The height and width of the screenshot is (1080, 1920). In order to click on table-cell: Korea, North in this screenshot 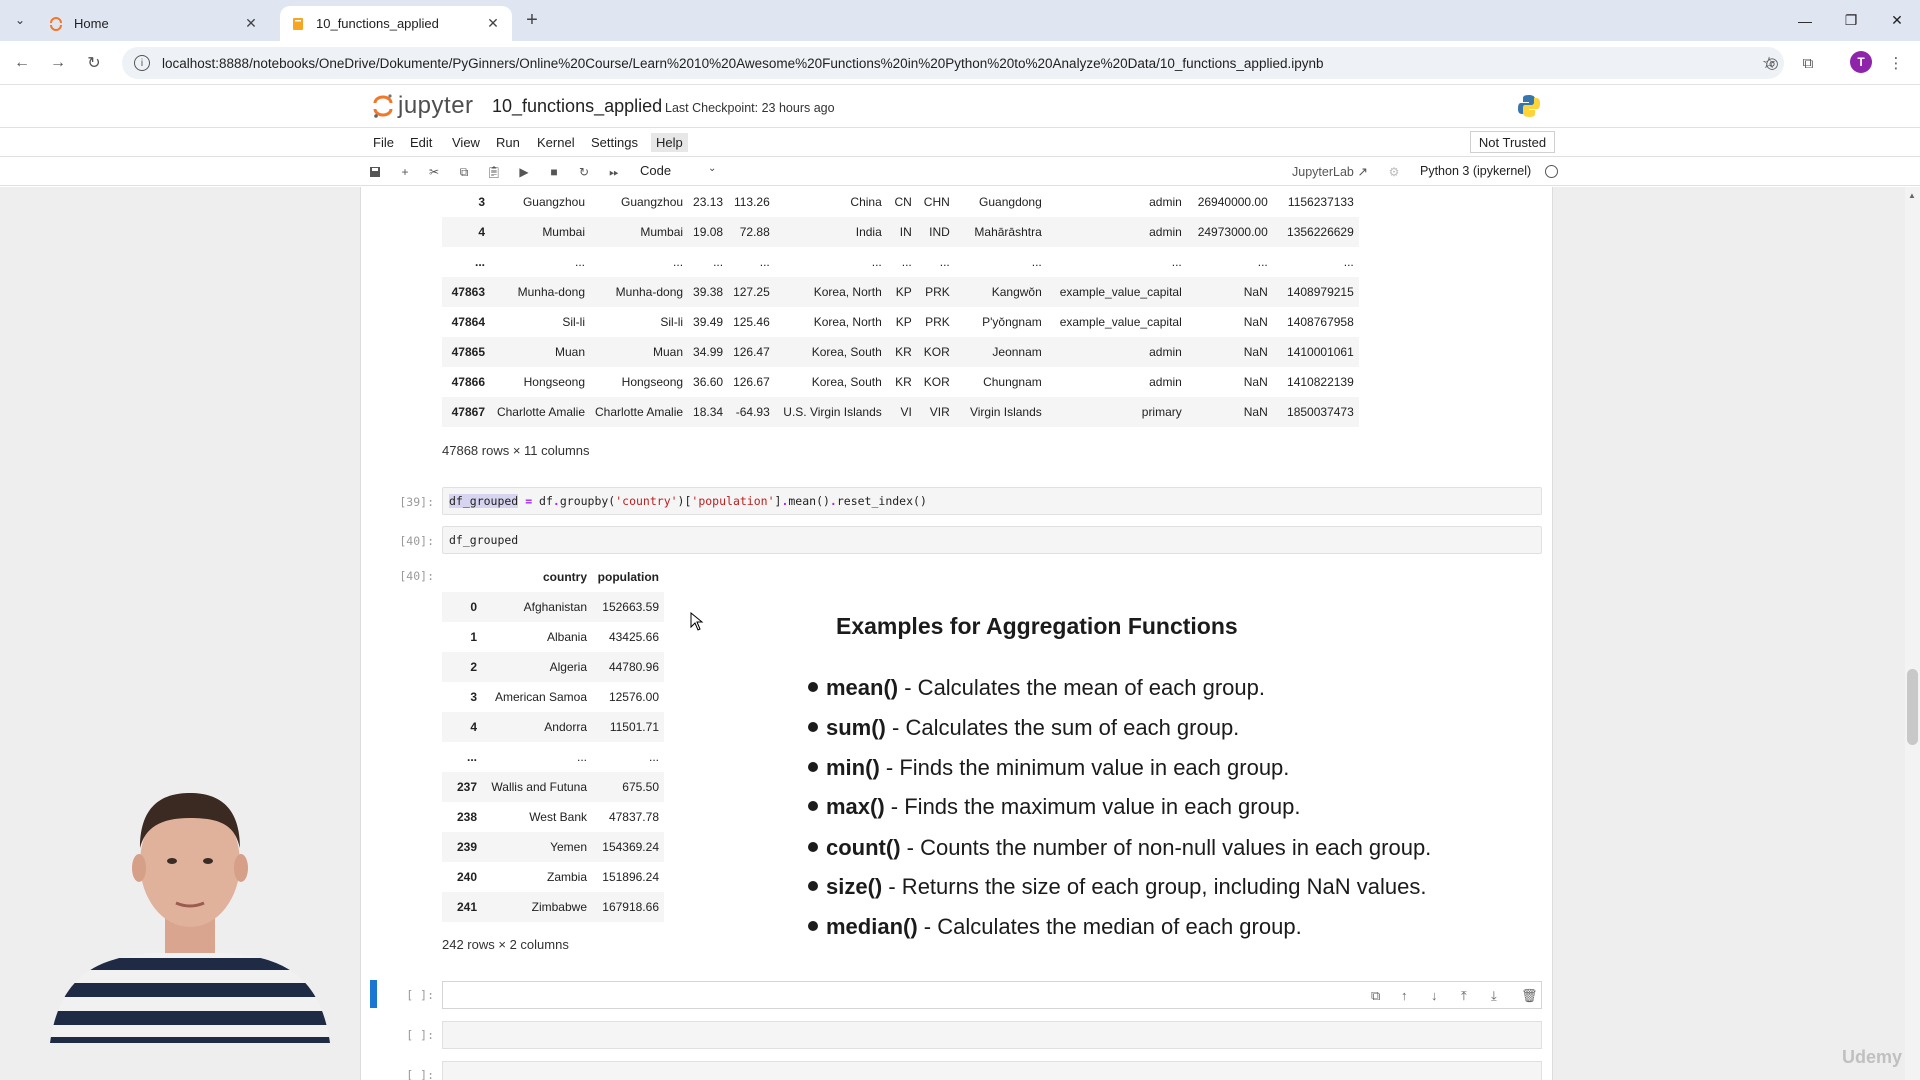, I will do `click(830, 292)`.